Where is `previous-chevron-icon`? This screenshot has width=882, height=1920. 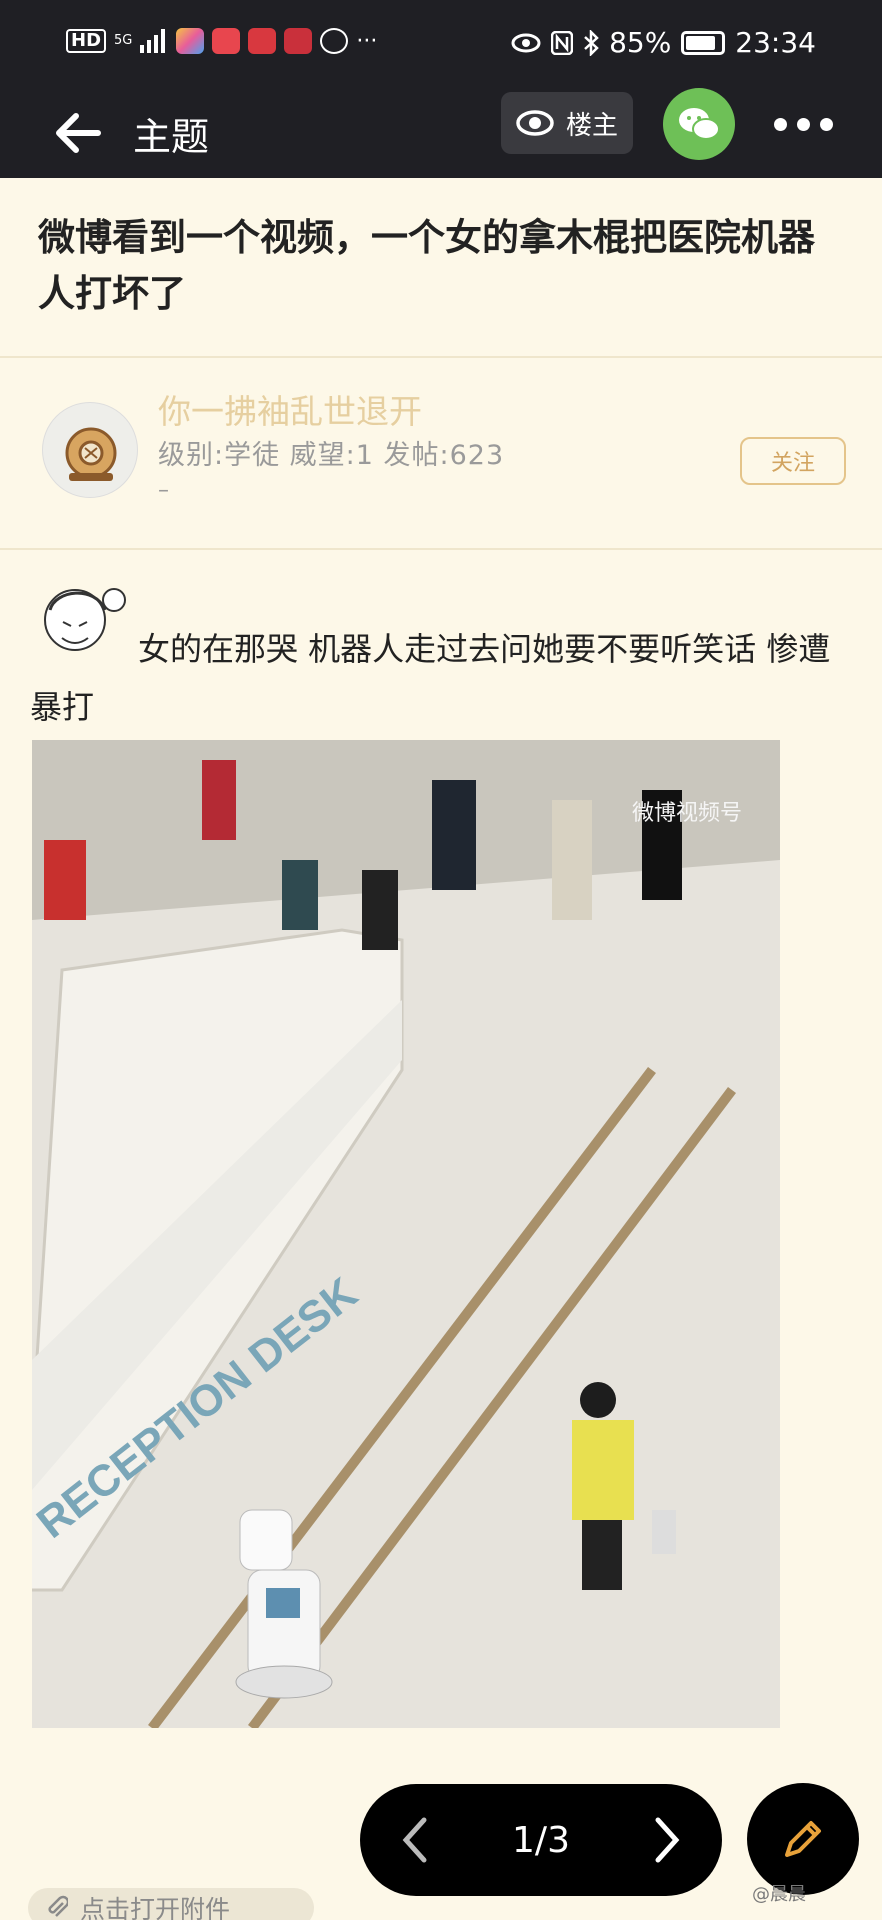
previous-chevron-icon is located at coordinates (415, 1840).